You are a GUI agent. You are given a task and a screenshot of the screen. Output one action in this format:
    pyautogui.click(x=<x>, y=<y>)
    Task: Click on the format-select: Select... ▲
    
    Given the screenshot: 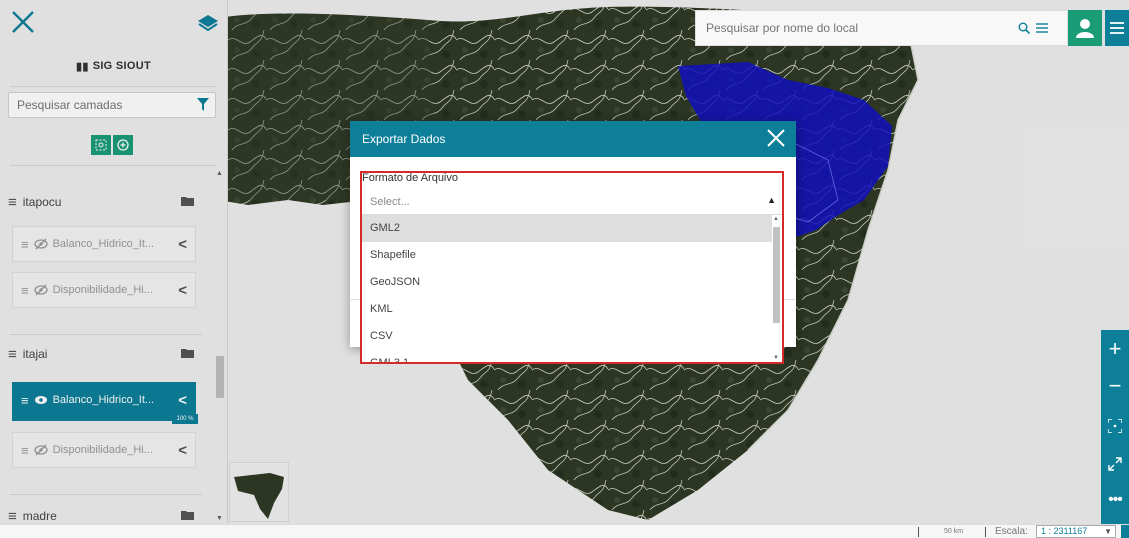 What is the action you would take?
    pyautogui.click(x=572, y=202)
    